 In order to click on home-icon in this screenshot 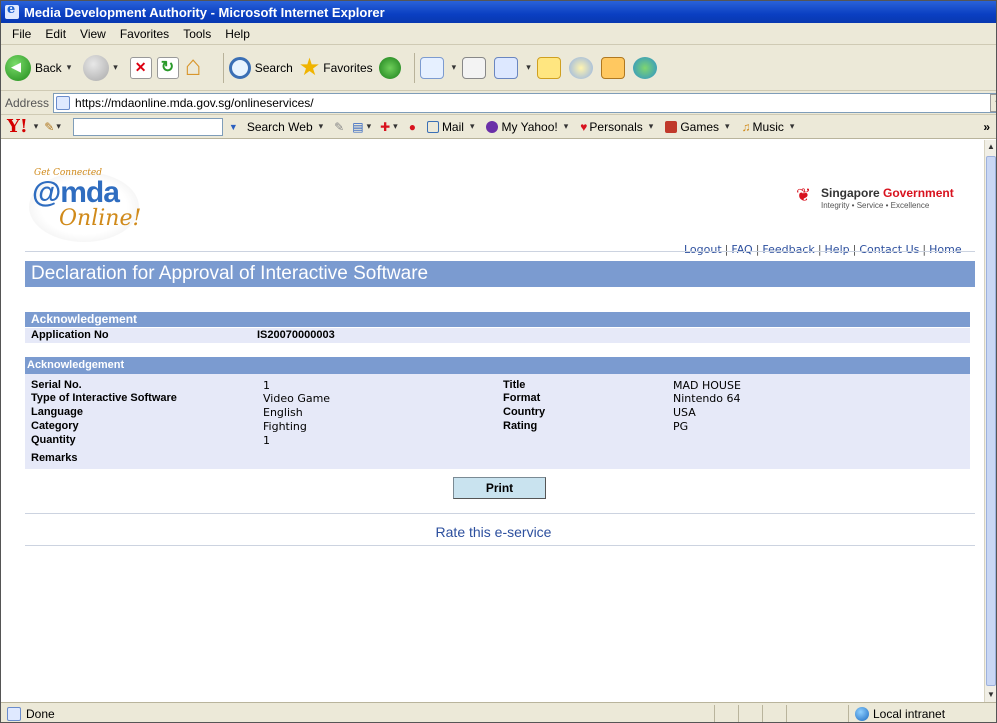, I will do `click(197, 66)`.